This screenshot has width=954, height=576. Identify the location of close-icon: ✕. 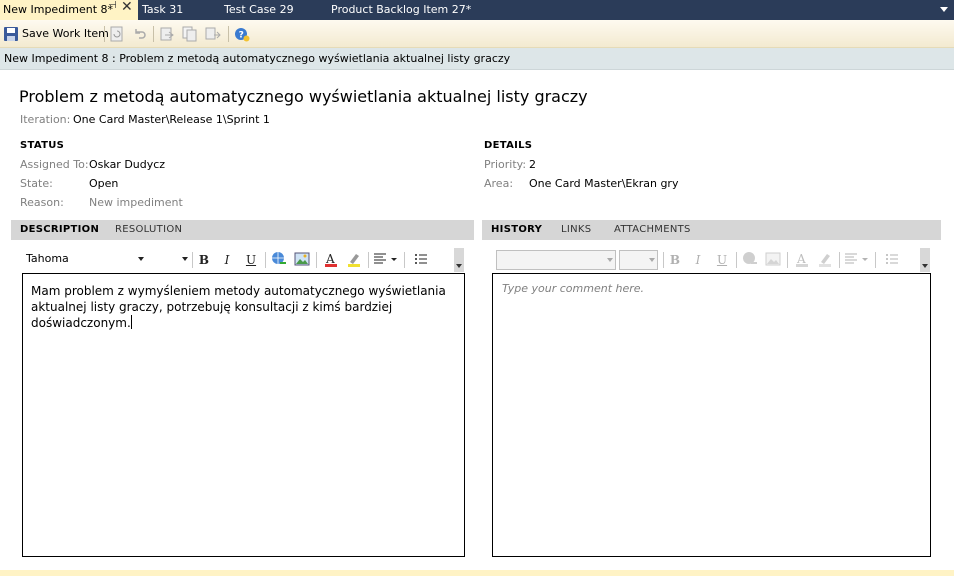
(127, 7).